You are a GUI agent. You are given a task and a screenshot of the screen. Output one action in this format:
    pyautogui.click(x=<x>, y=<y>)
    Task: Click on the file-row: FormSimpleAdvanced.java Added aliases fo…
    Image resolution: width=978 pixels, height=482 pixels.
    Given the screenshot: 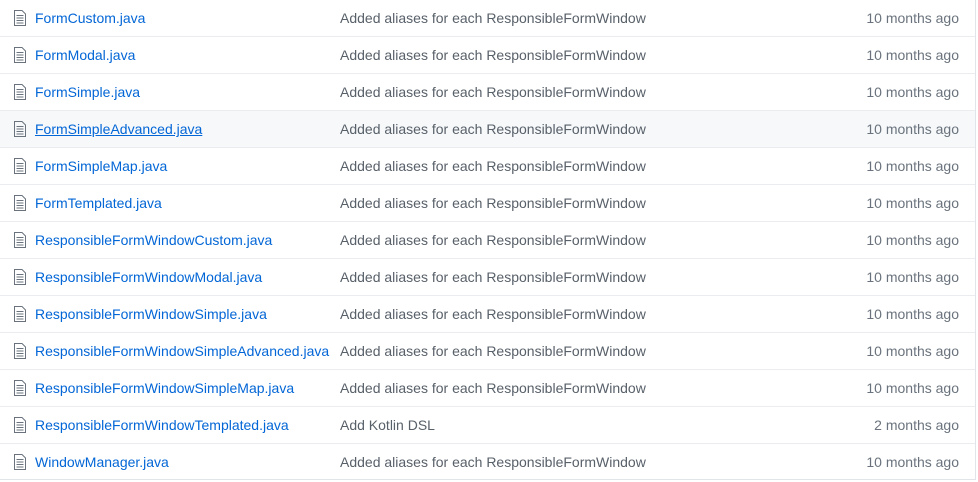 What is the action you would take?
    pyautogui.click(x=487, y=128)
    